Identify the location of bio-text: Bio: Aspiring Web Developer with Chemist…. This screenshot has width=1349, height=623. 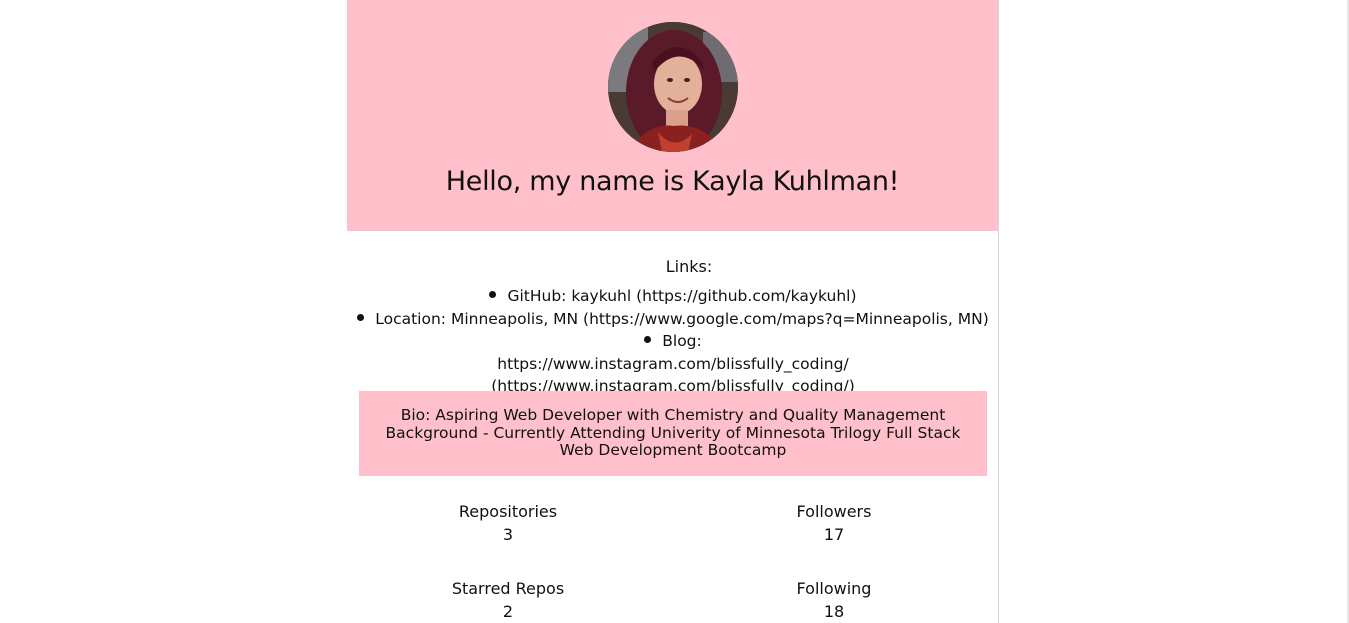
(673, 432).